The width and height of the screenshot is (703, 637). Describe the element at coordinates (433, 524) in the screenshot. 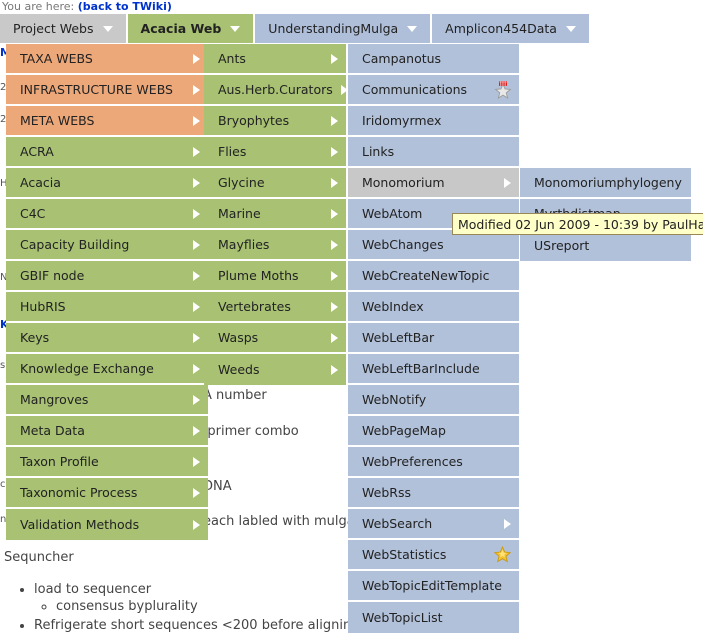

I see `menu3-item-websearch: WebSearch` at that location.